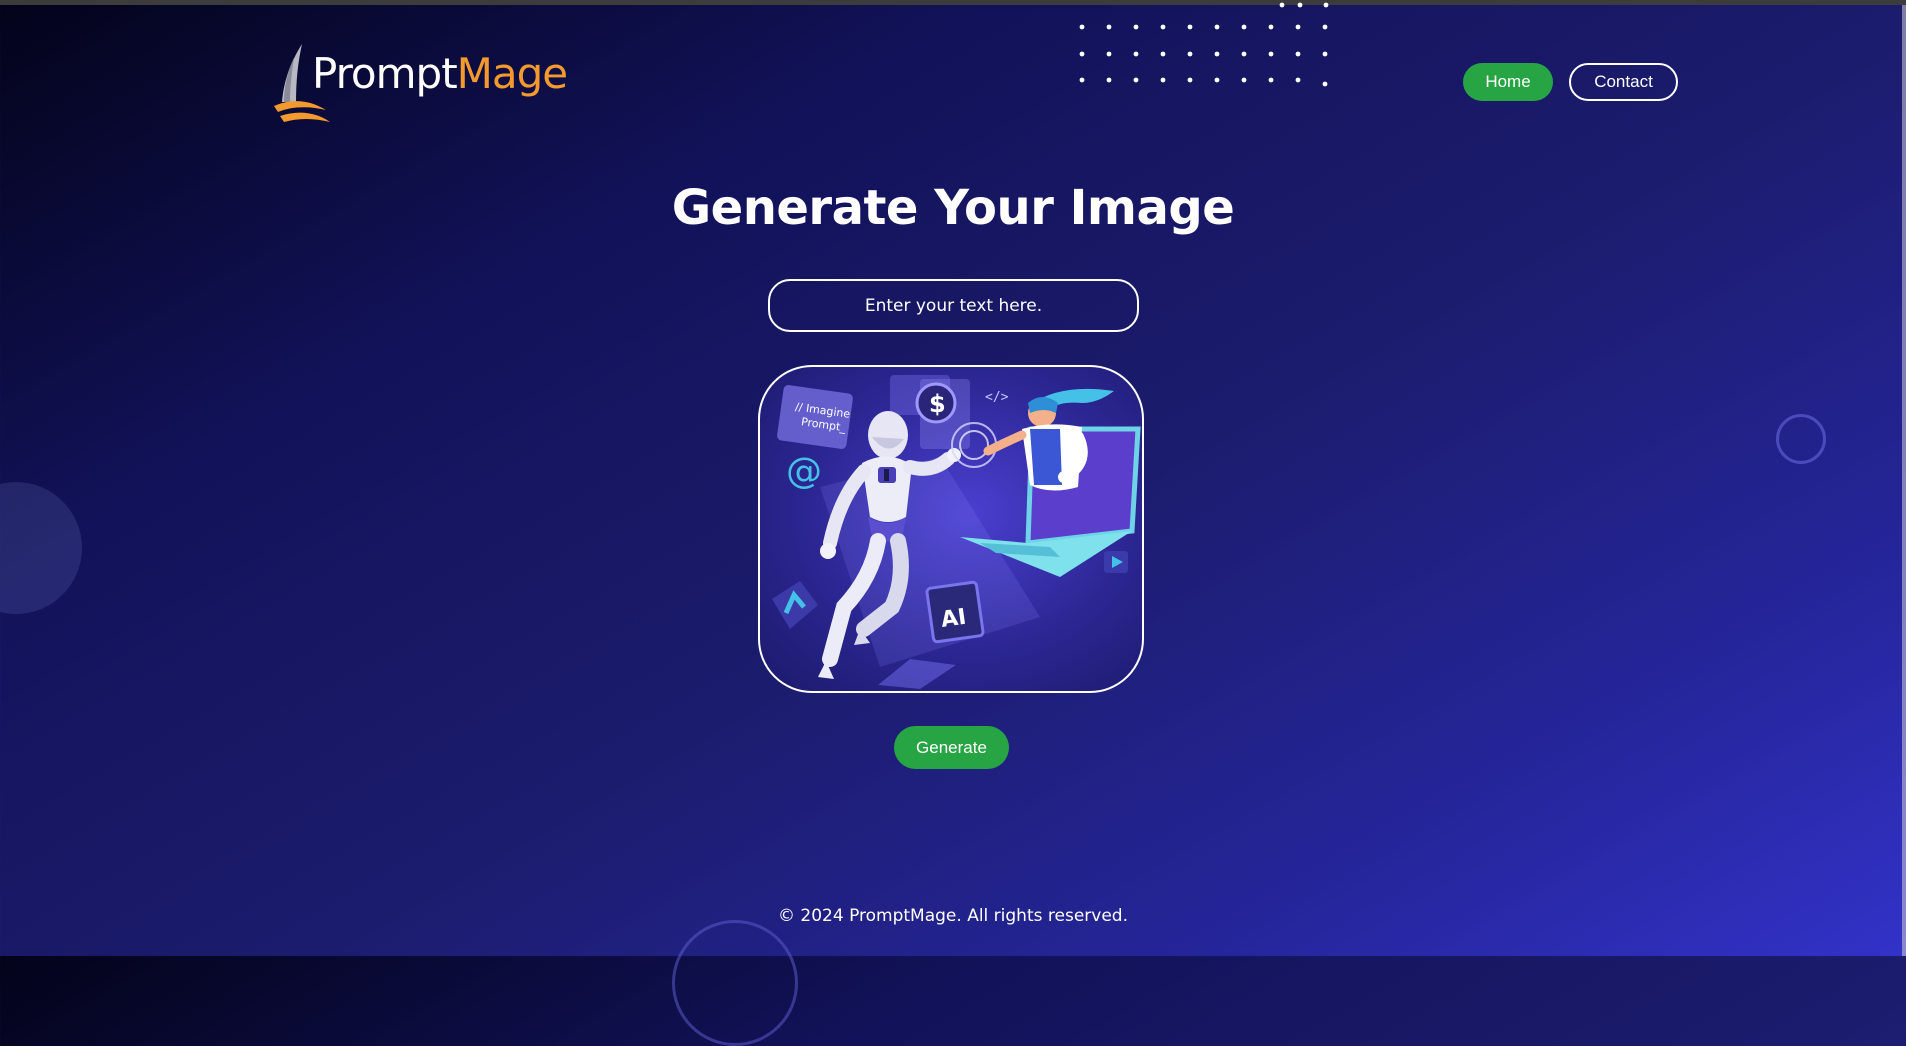  I want to click on page-title: Generate Your Image, so click(953, 208).